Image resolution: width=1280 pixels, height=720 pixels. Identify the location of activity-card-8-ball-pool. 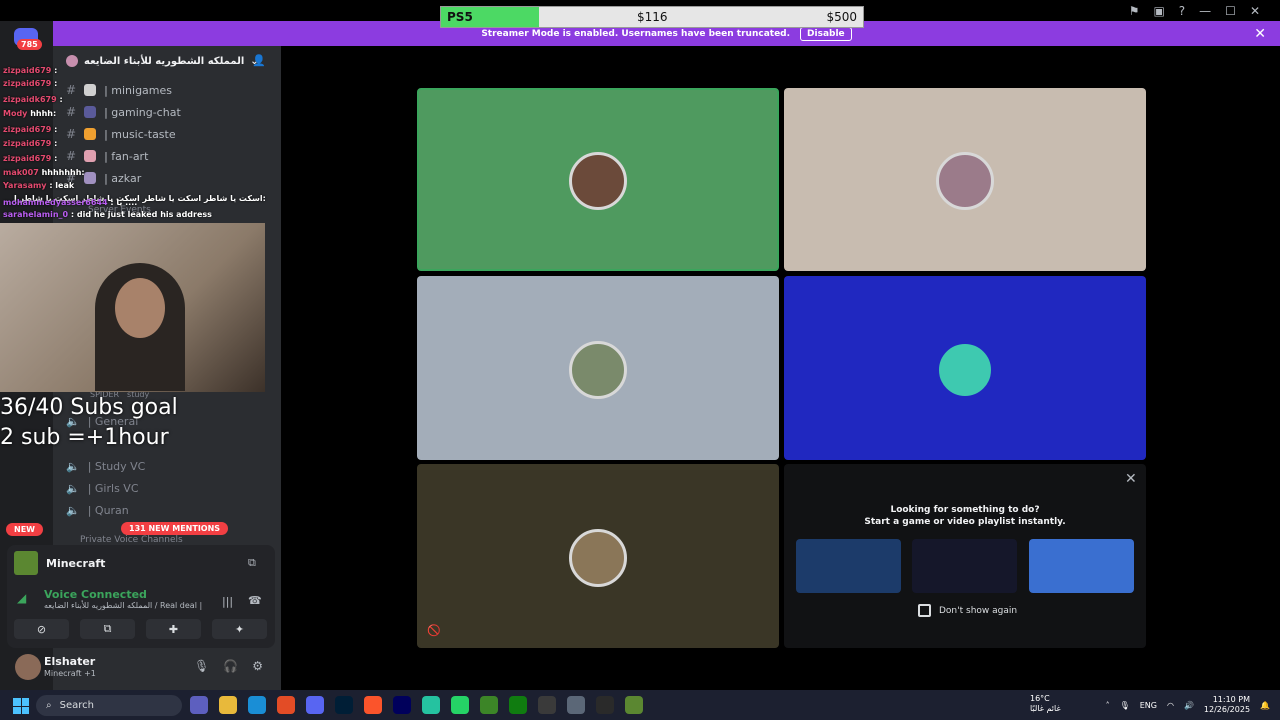
(1081, 566).